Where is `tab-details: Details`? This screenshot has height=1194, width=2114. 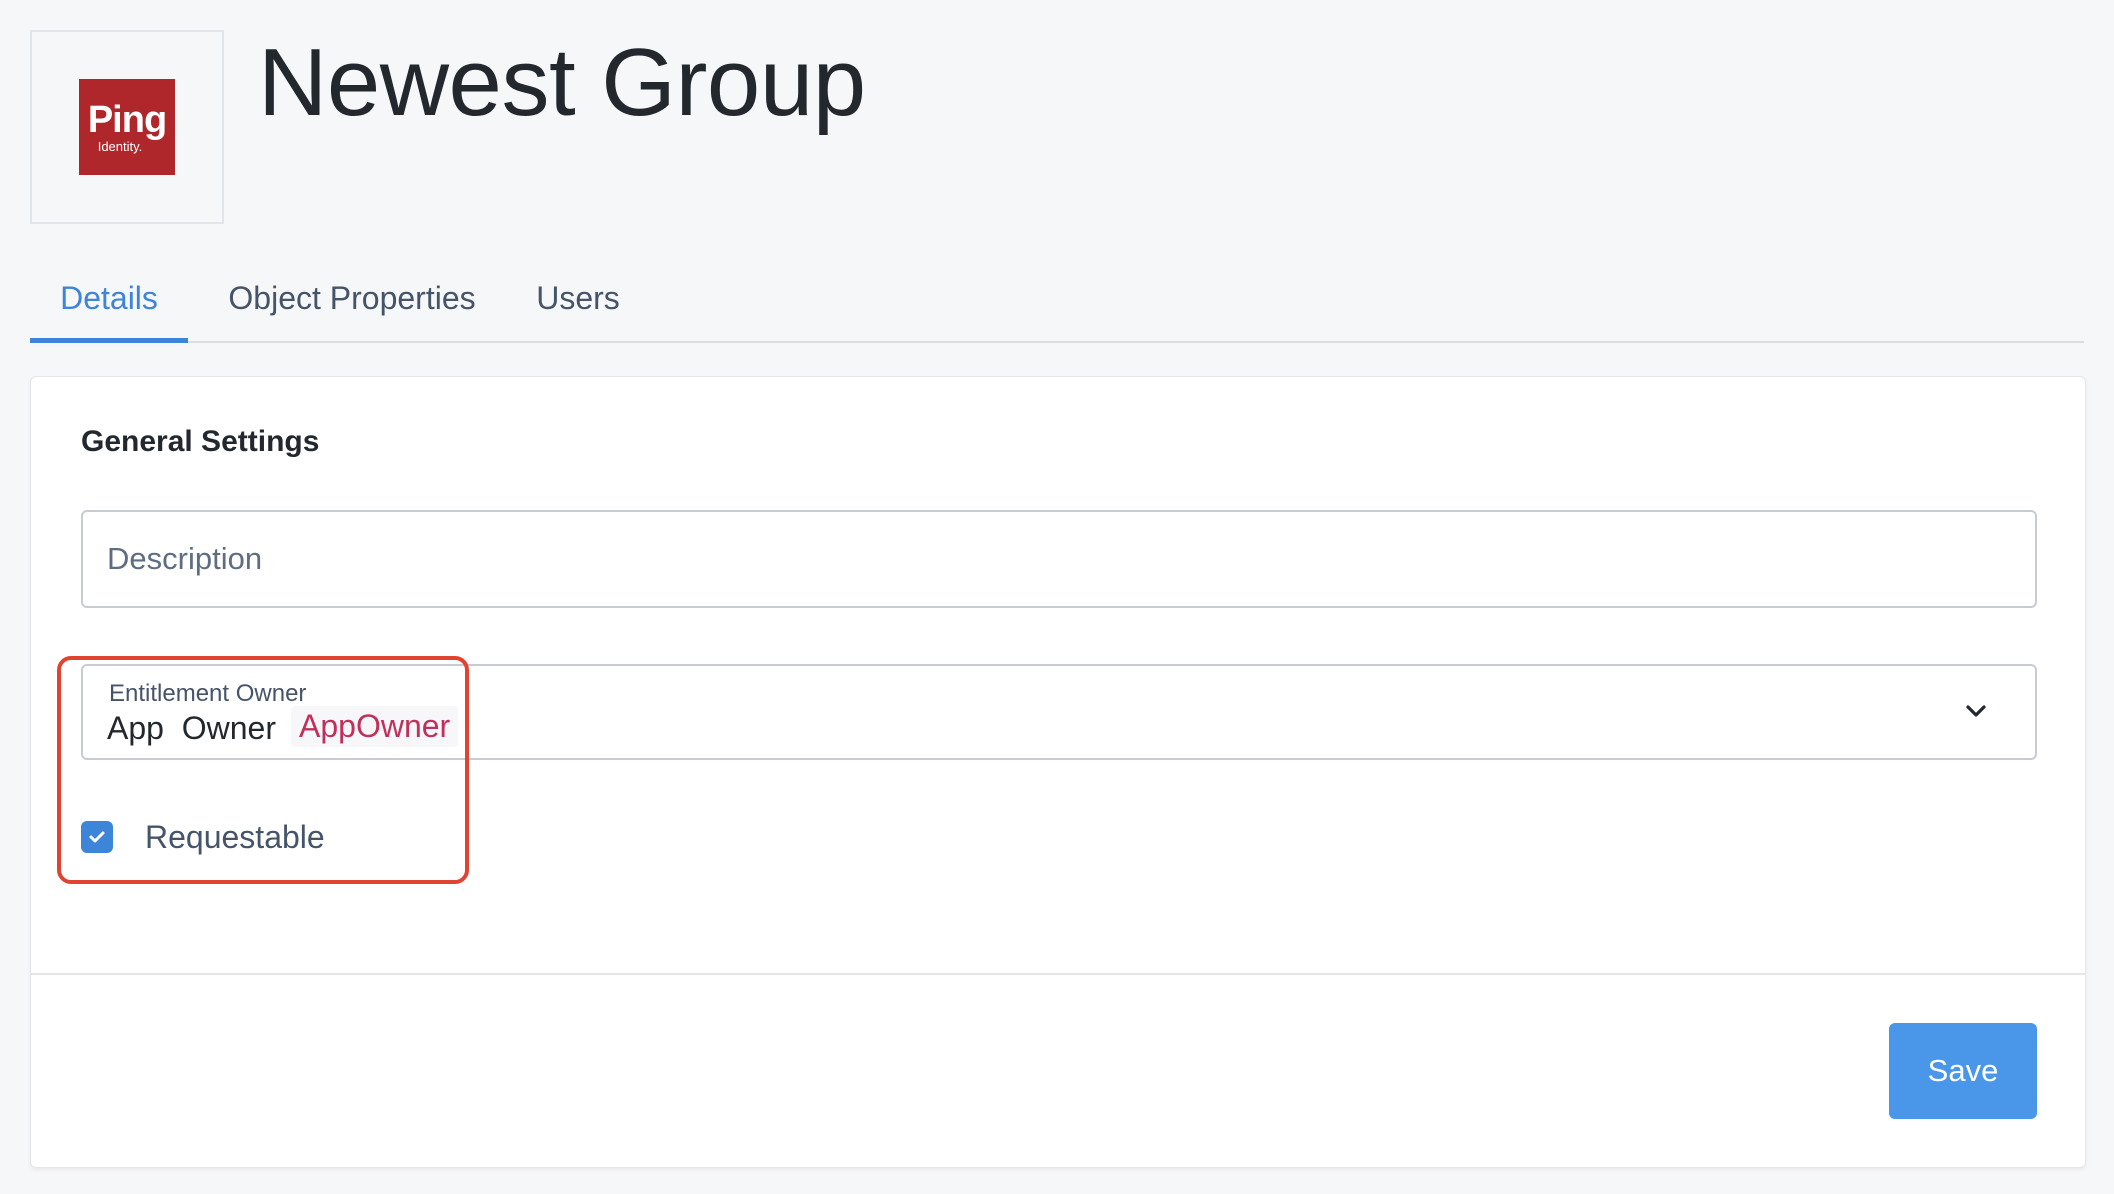 tab-details: Details is located at coordinates (109, 305).